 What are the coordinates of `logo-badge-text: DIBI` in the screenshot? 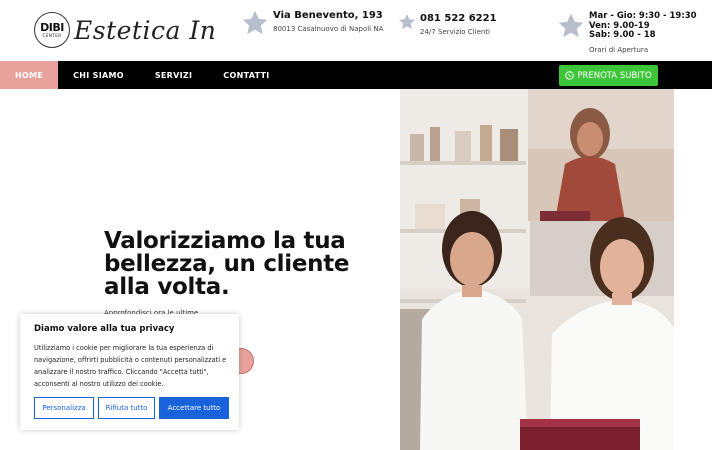 It's located at (52, 27).